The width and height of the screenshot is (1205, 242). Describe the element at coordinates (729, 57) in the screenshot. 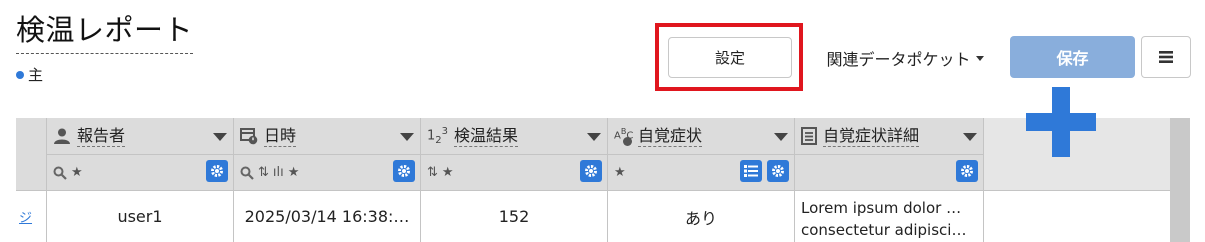

I see `highlight-box` at that location.